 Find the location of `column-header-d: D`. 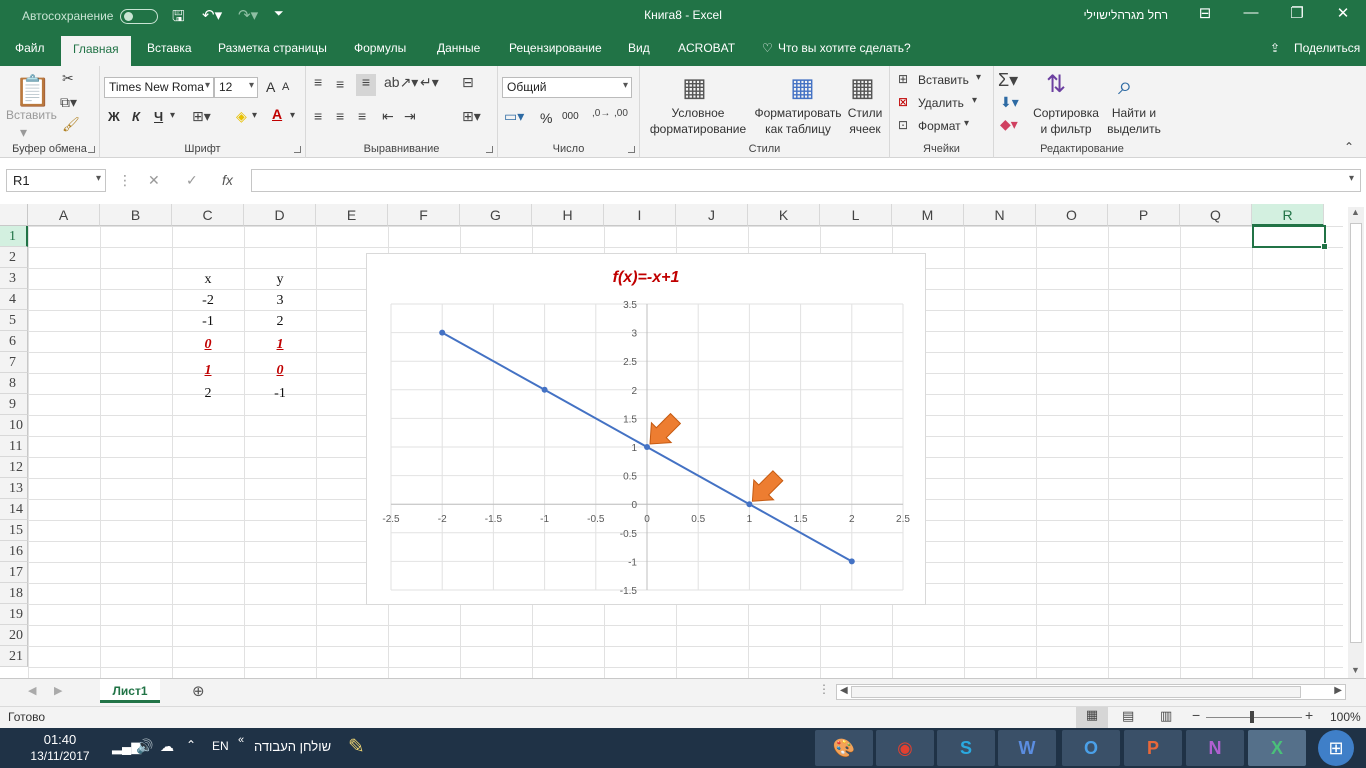

column-header-d: D is located at coordinates (280, 215).